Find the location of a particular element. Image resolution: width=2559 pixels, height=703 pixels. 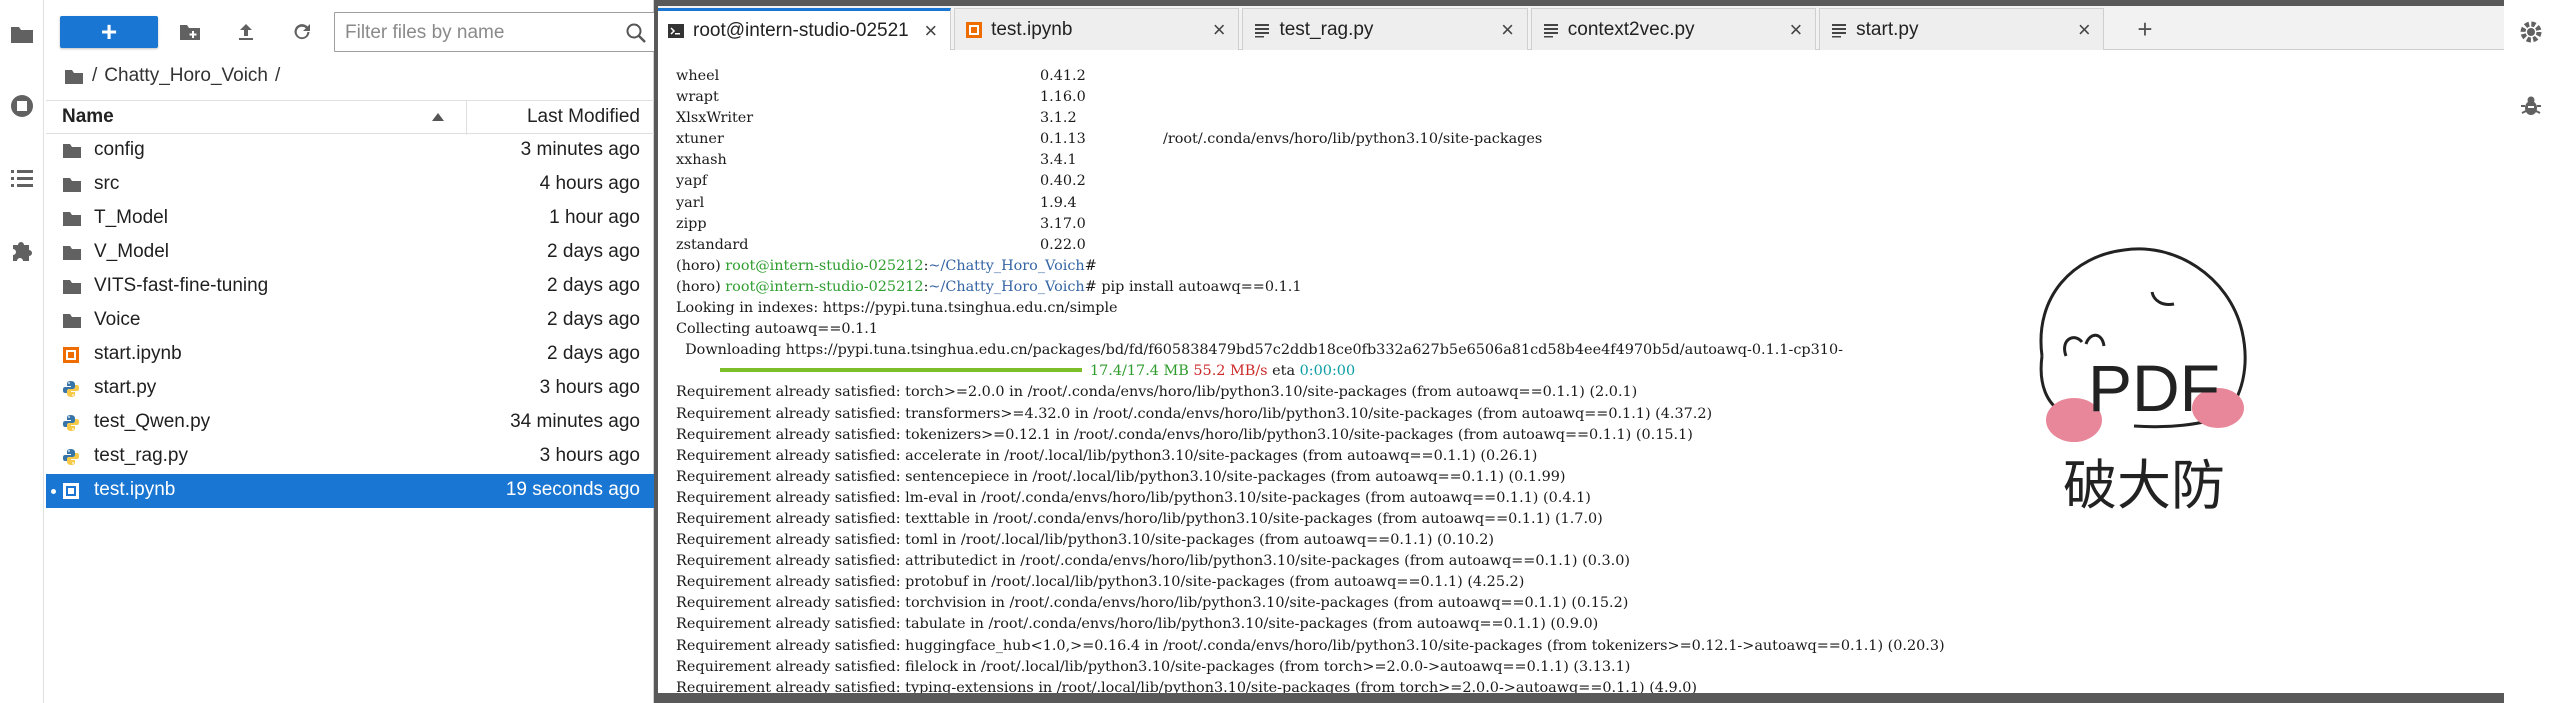

file-list-header: Name Last Modified is located at coordinates (350, 117).